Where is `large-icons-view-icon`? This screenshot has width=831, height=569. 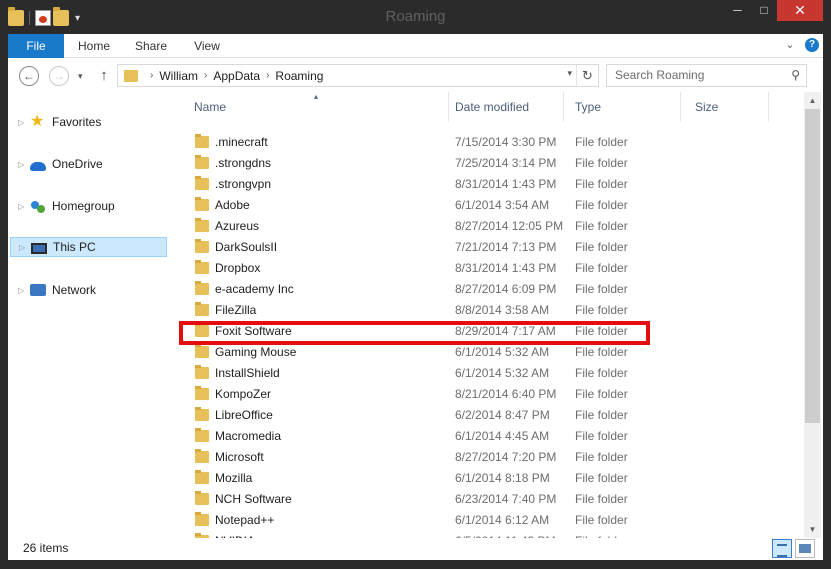 large-icons-view-icon is located at coordinates (805, 548).